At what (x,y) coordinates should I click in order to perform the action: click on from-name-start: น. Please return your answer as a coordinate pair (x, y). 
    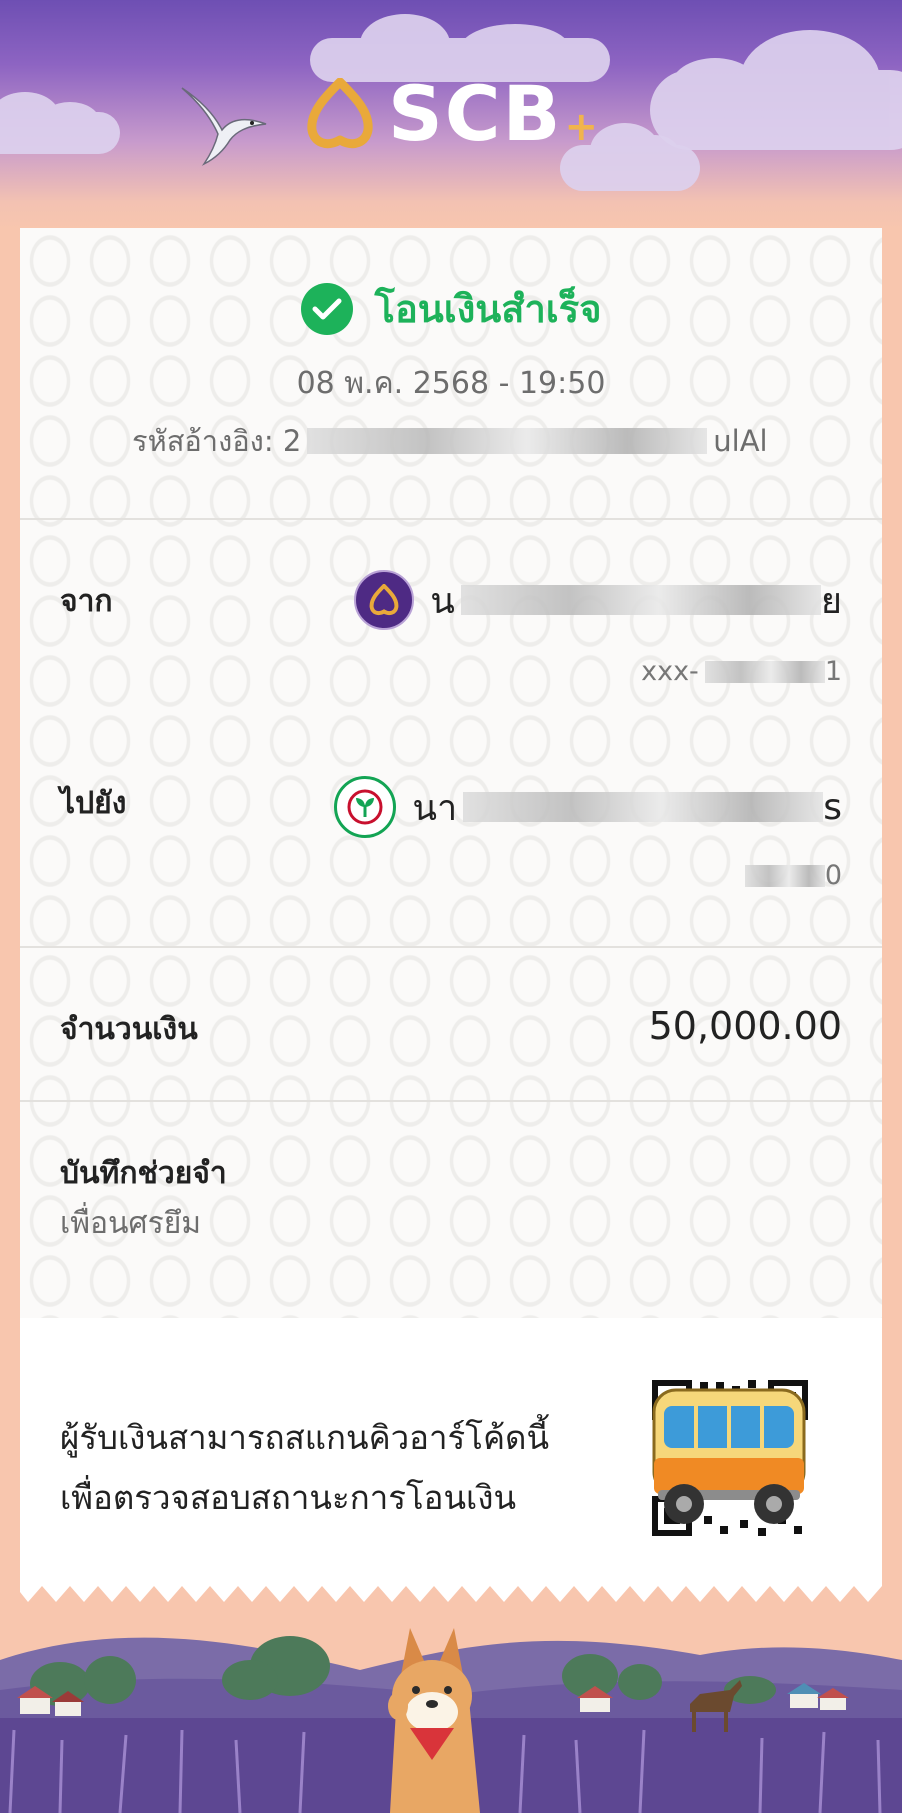
    Looking at the image, I should click on (442, 601).